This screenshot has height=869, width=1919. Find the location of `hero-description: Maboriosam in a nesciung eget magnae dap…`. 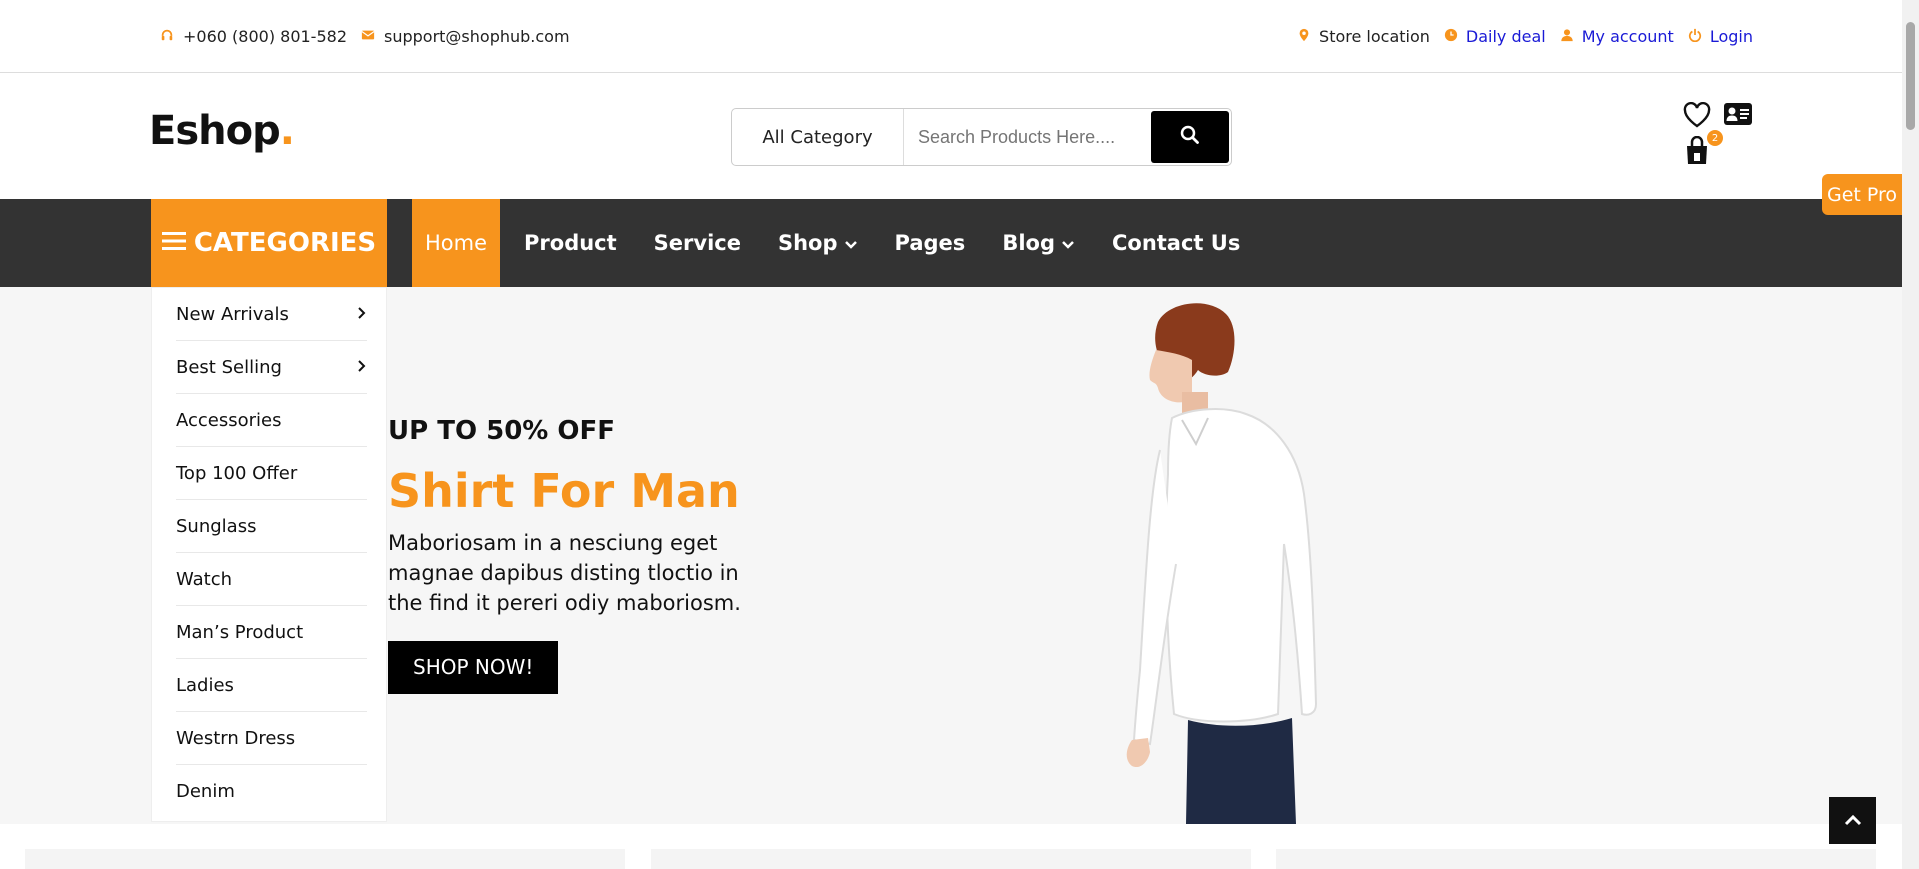

hero-description: Maboriosam in a nesciung eget magnae dap… is located at coordinates (564, 573).